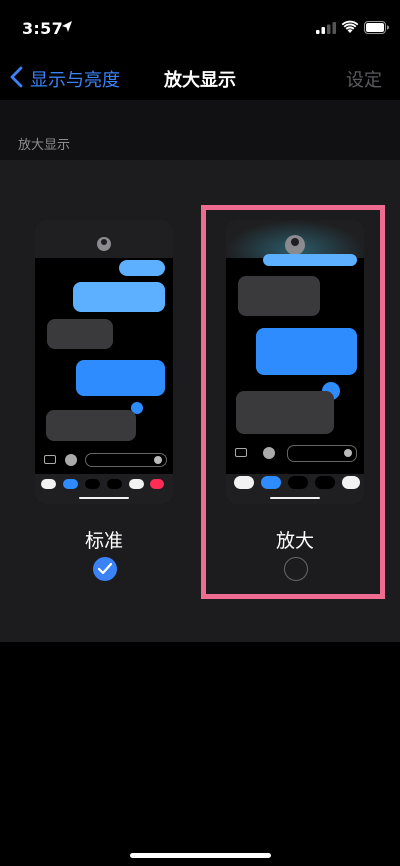 Image resolution: width=400 pixels, height=866 pixels. What do you see at coordinates (350, 26) in the screenshot?
I see `wifi-icon` at bounding box center [350, 26].